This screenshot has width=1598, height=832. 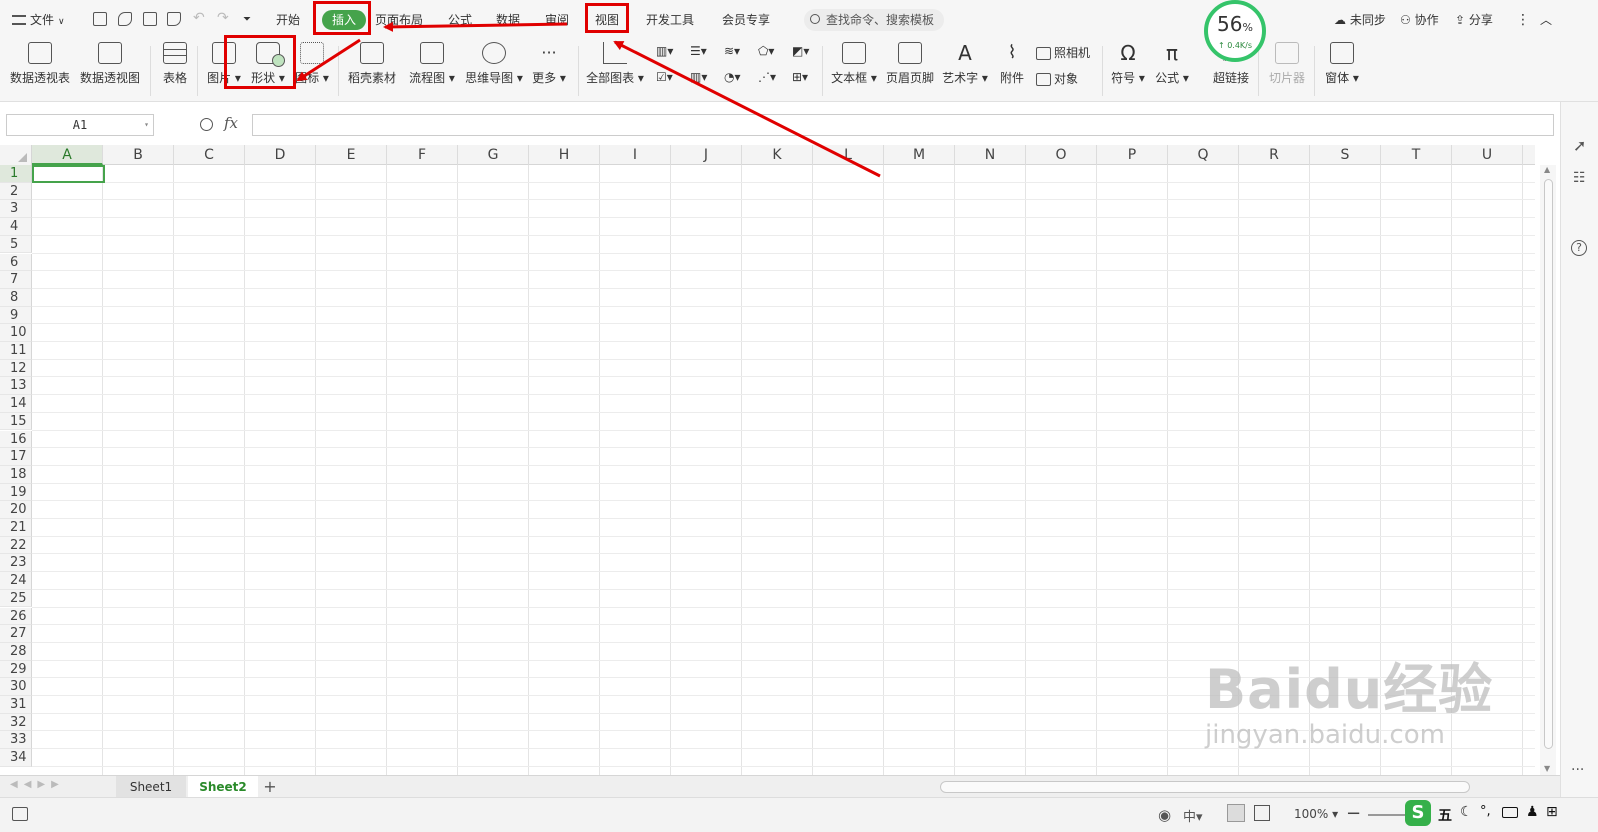 What do you see at coordinates (1172, 64) in the screenshot?
I see `formula-button: π 公式 ▾` at bounding box center [1172, 64].